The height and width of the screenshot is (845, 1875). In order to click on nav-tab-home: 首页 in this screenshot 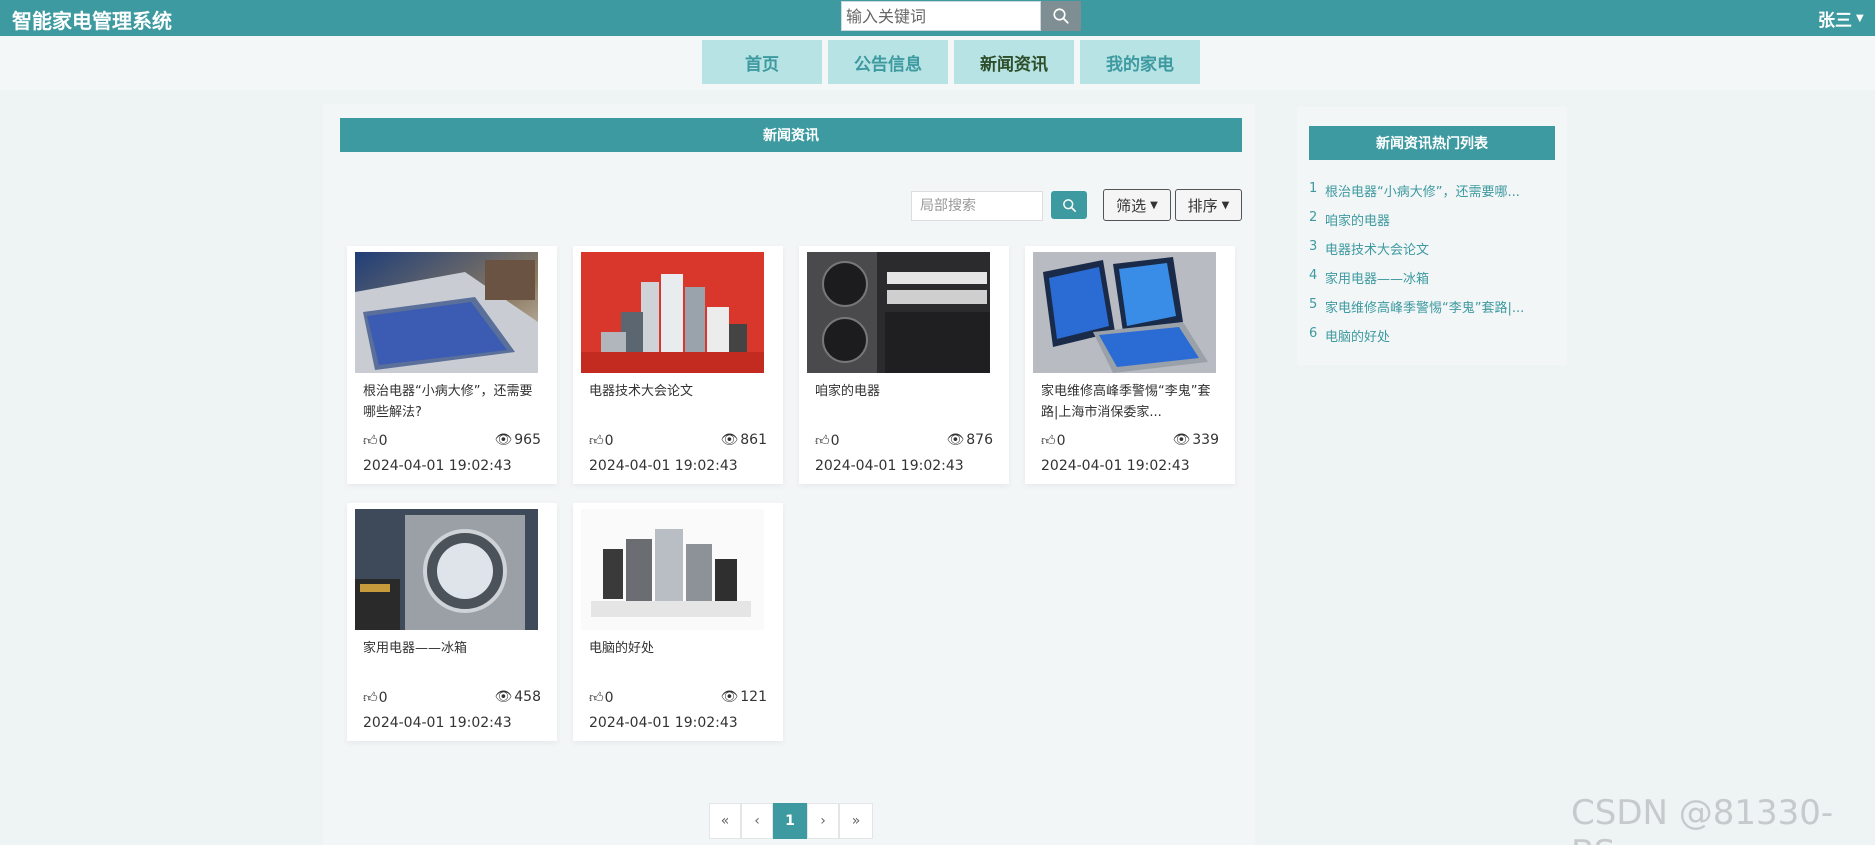, I will do `click(762, 62)`.